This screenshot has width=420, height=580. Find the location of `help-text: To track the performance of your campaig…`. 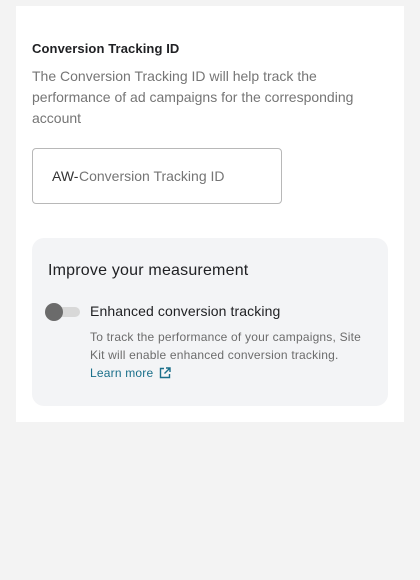

help-text: To track the performance of your campaig… is located at coordinates (226, 346).